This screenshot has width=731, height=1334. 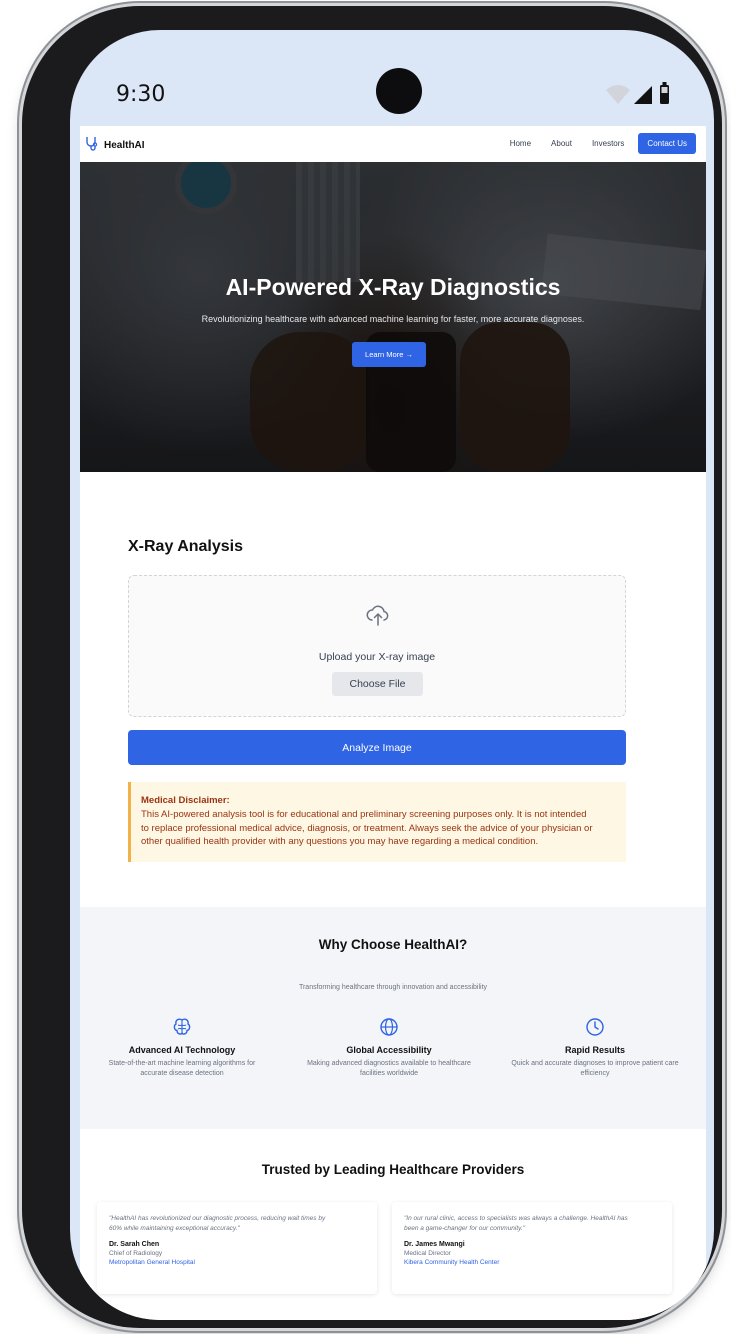 I want to click on testimonial-org-link: Metropolitan General Hospital, so click(x=237, y=1262).